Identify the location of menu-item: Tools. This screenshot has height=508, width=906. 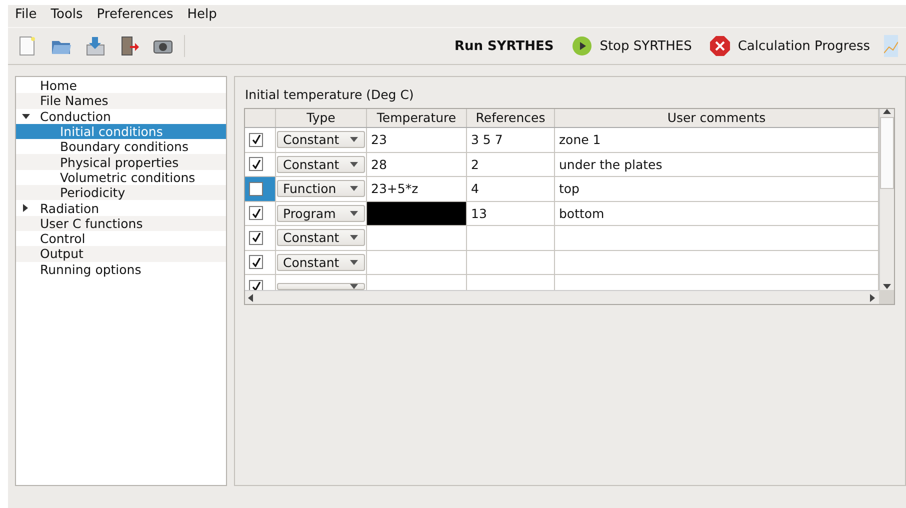
(66, 14).